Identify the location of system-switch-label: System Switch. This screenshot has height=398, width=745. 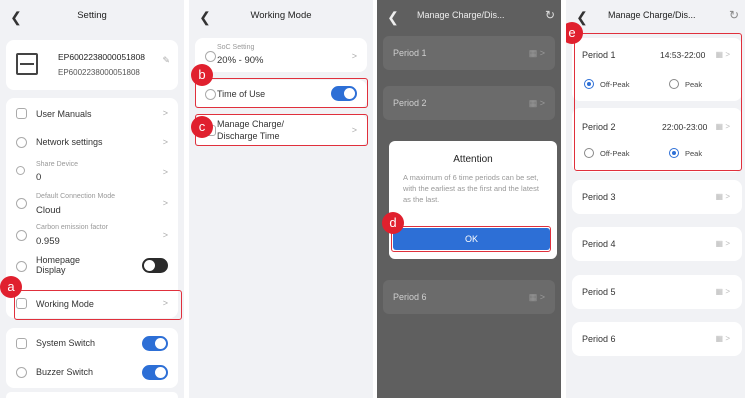
(66, 343).